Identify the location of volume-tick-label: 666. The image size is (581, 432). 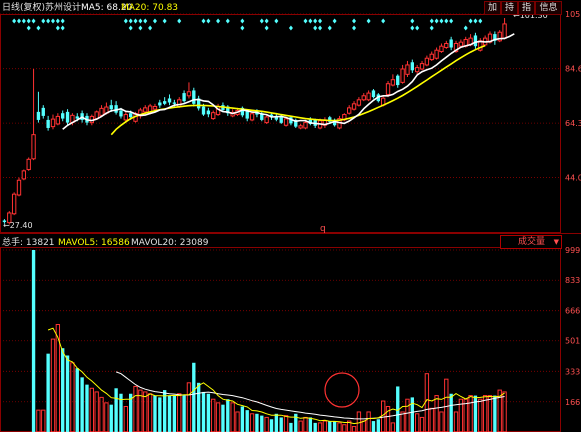
(572, 311).